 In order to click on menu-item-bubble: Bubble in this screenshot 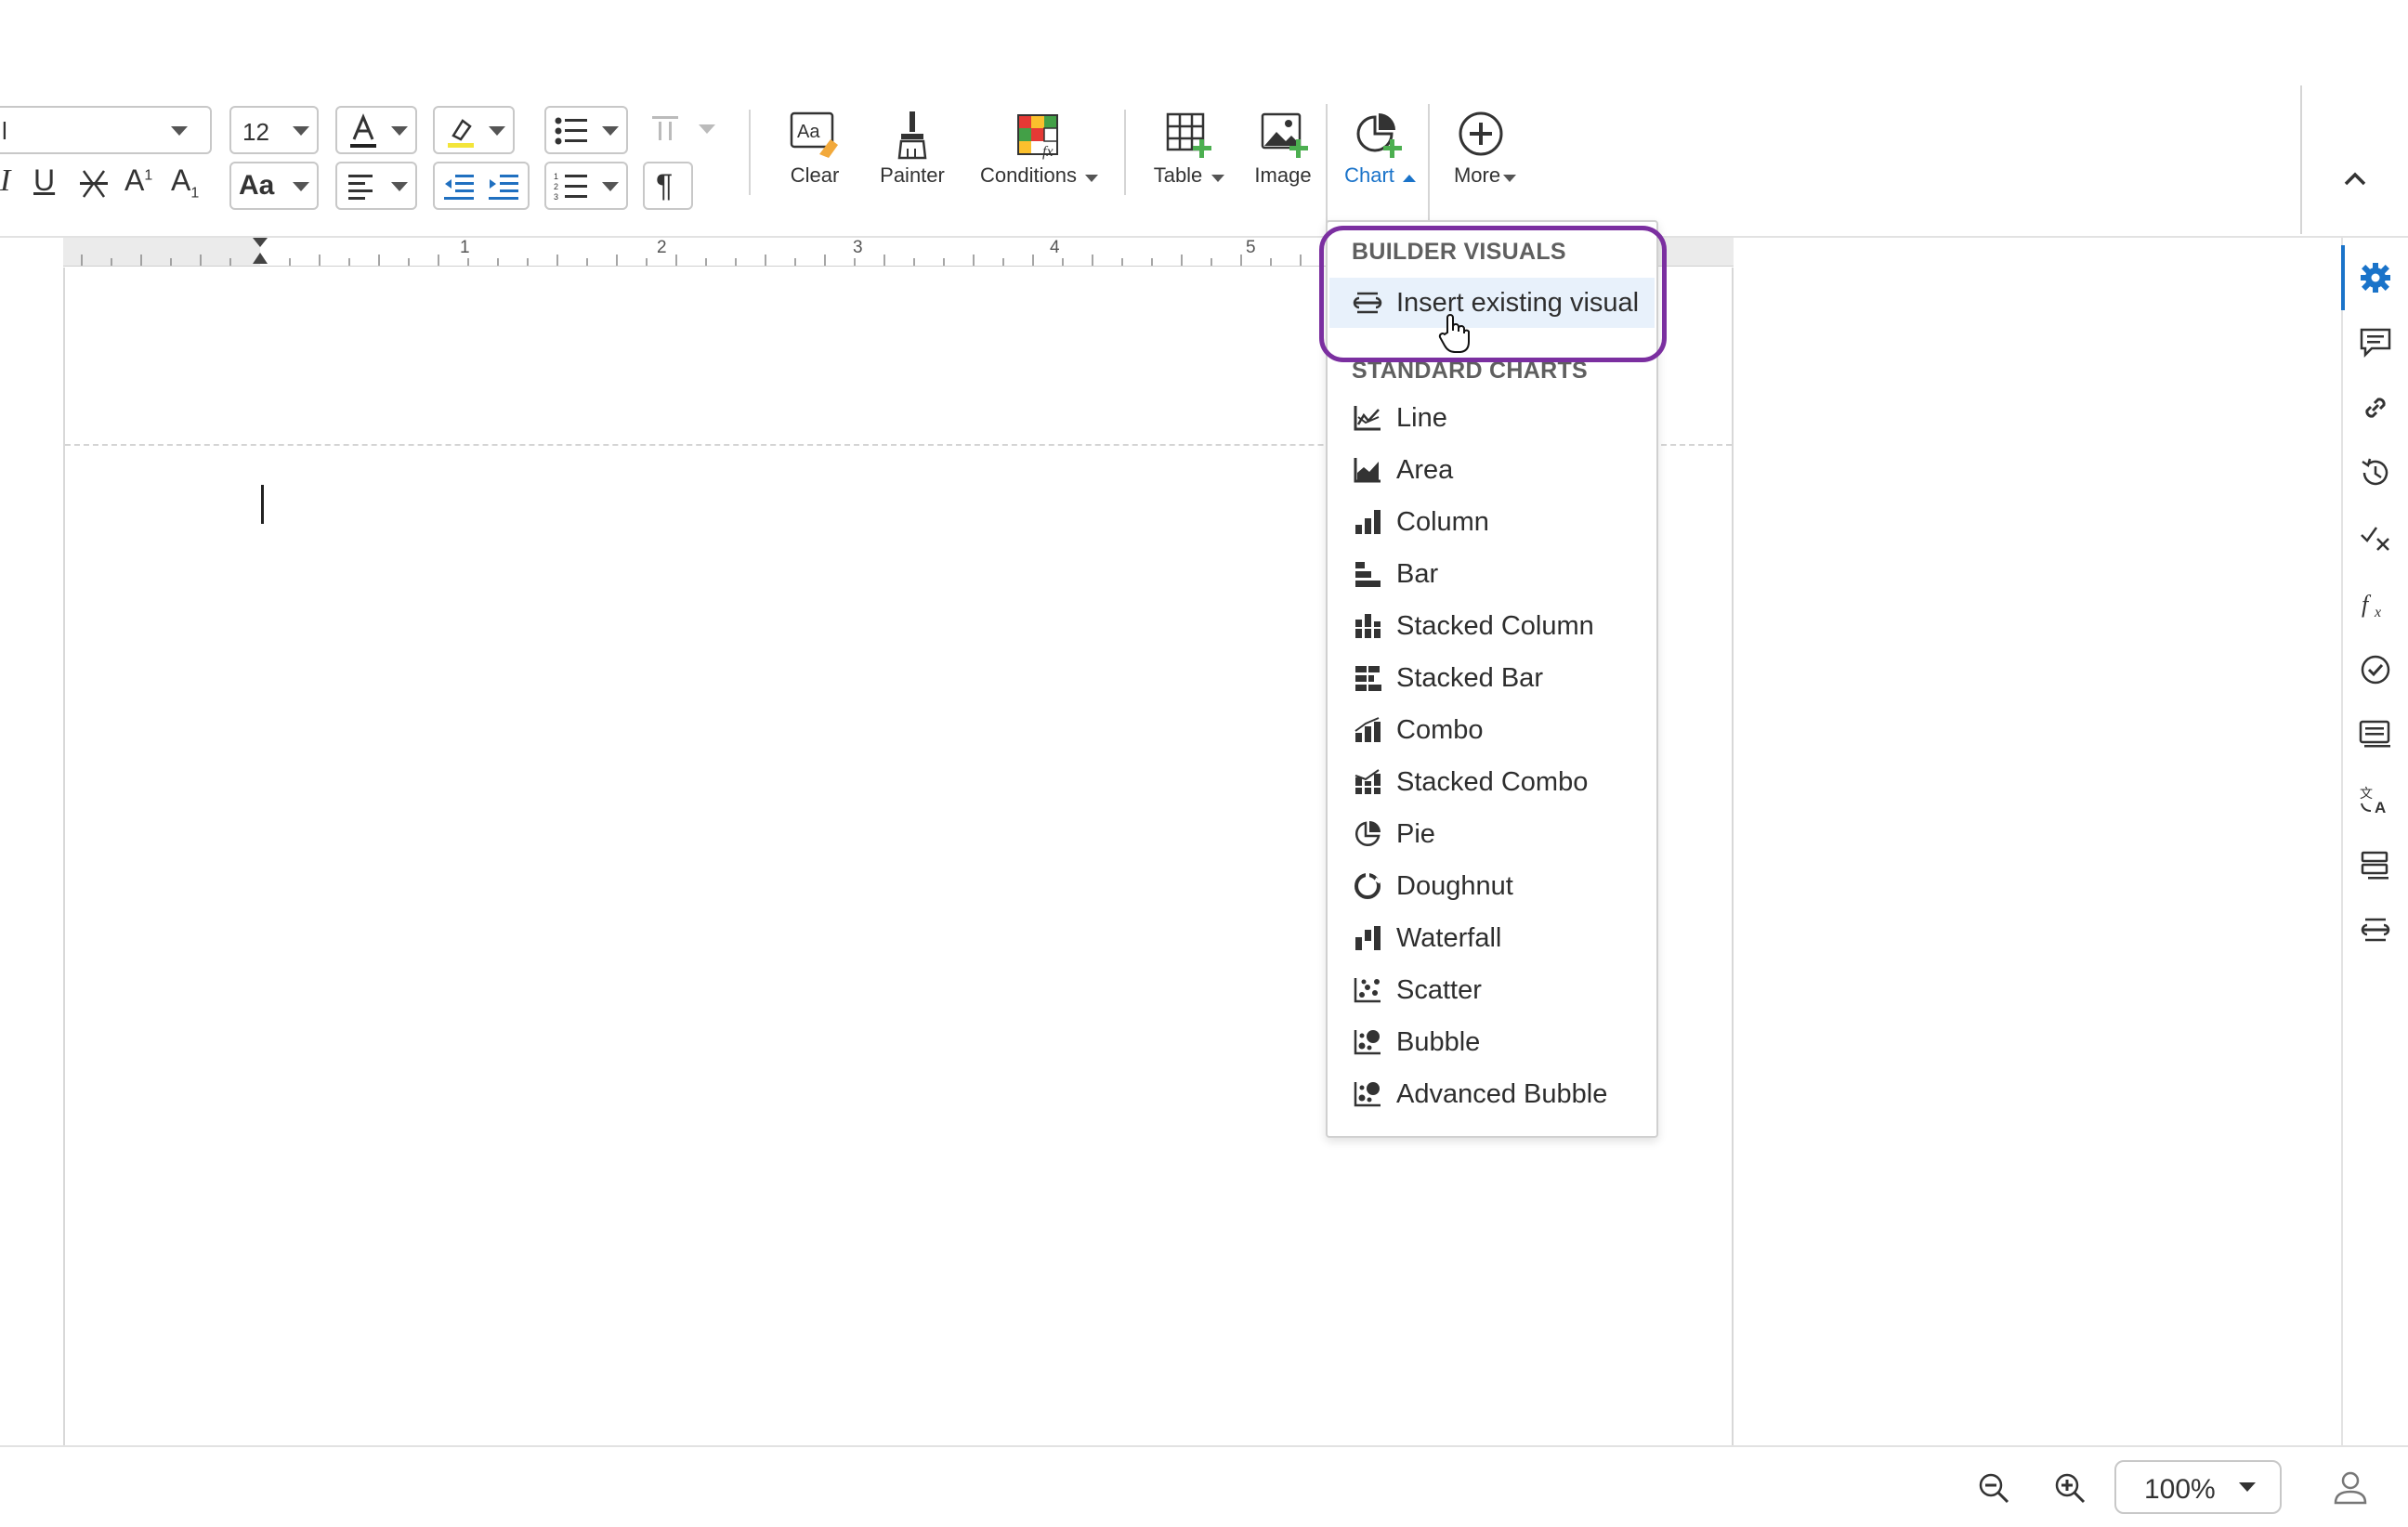, I will do `click(1492, 1042)`.